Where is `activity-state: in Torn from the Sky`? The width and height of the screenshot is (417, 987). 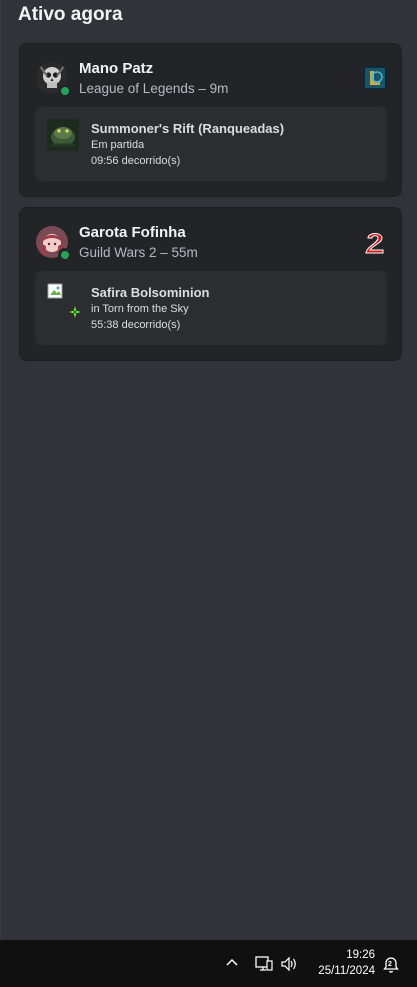
activity-state: in Torn from the Sky is located at coordinates (140, 309).